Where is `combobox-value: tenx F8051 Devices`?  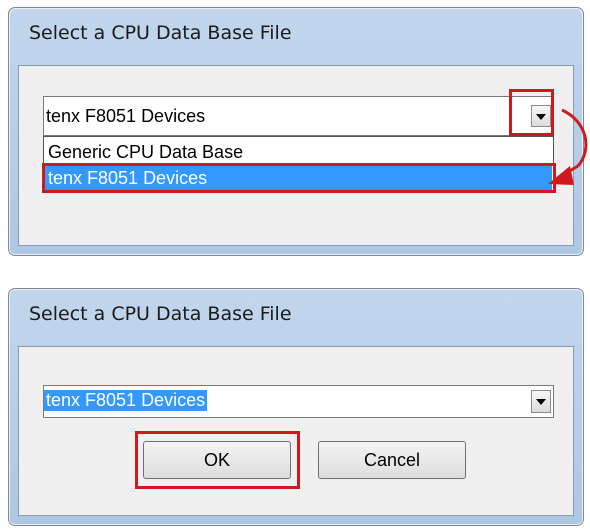
combobox-value: tenx F8051 Devices is located at coordinates (126, 400).